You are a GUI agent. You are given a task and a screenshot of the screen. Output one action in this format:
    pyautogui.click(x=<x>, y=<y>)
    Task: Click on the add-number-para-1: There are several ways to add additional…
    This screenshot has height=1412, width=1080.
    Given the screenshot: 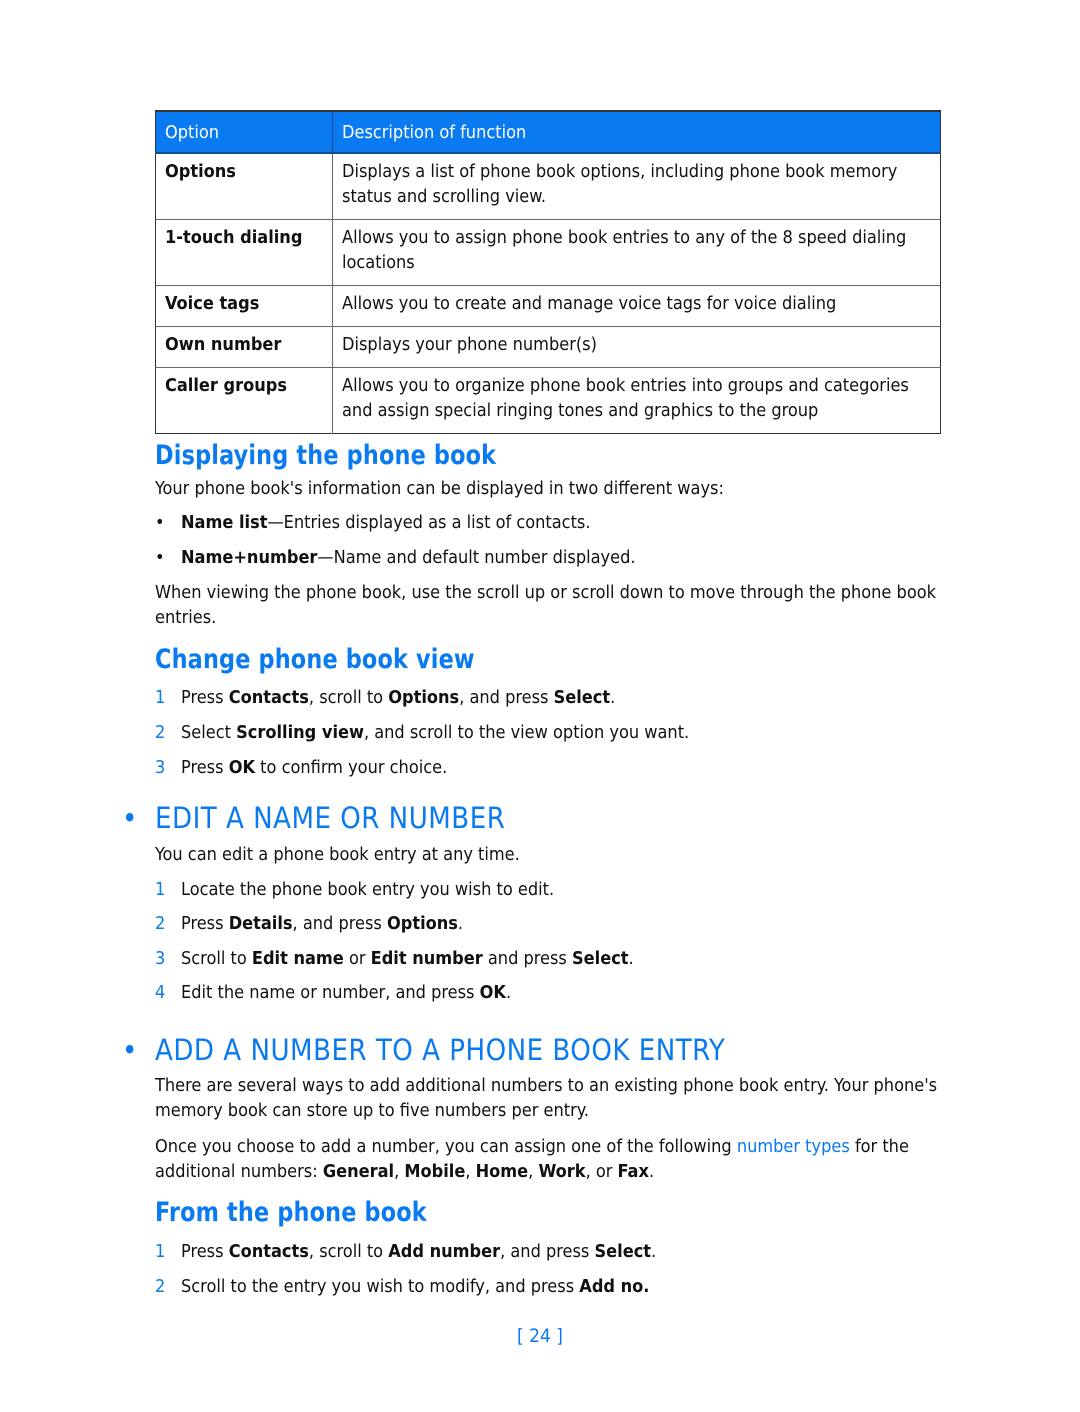 What is the action you would take?
    pyautogui.click(x=546, y=1098)
    